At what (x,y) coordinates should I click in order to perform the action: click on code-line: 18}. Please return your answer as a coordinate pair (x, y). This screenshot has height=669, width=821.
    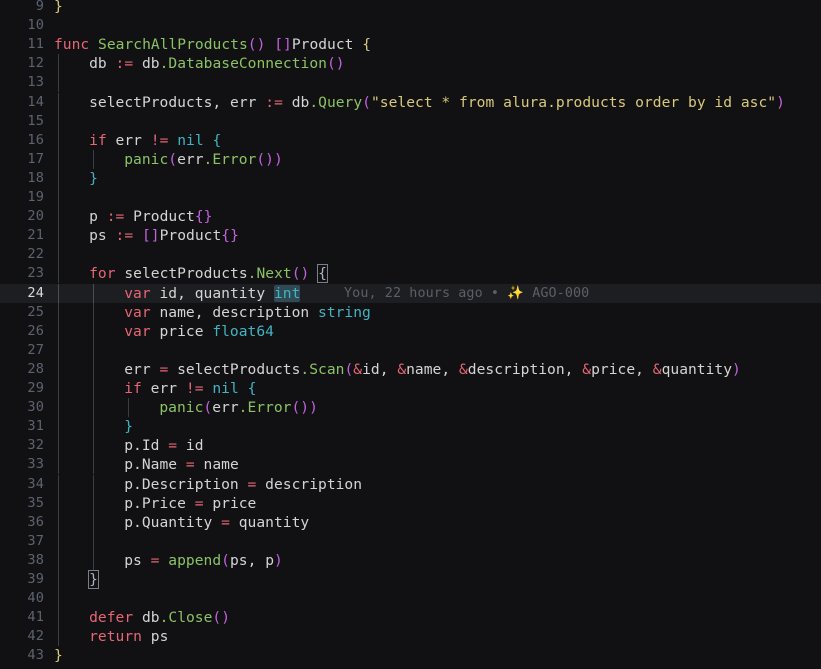
    Looking at the image, I should click on (410, 178).